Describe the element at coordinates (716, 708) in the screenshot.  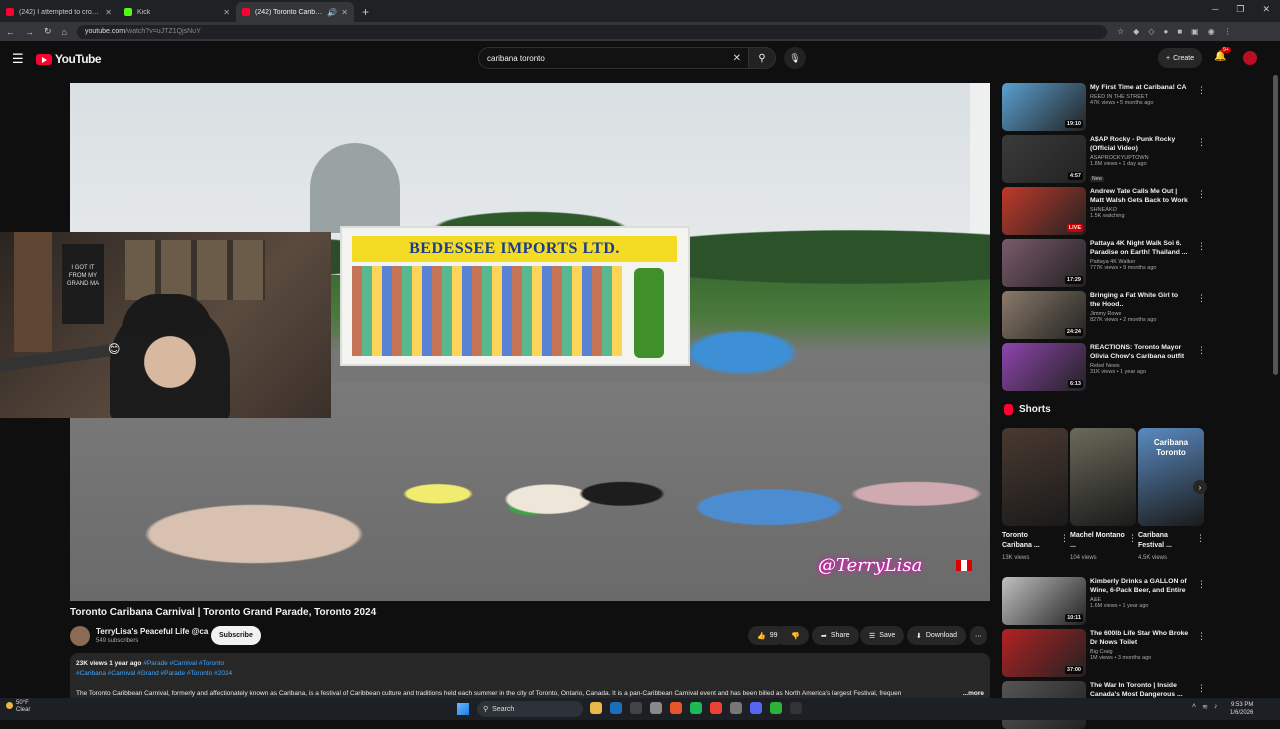
I see `chrome-icon` at that location.